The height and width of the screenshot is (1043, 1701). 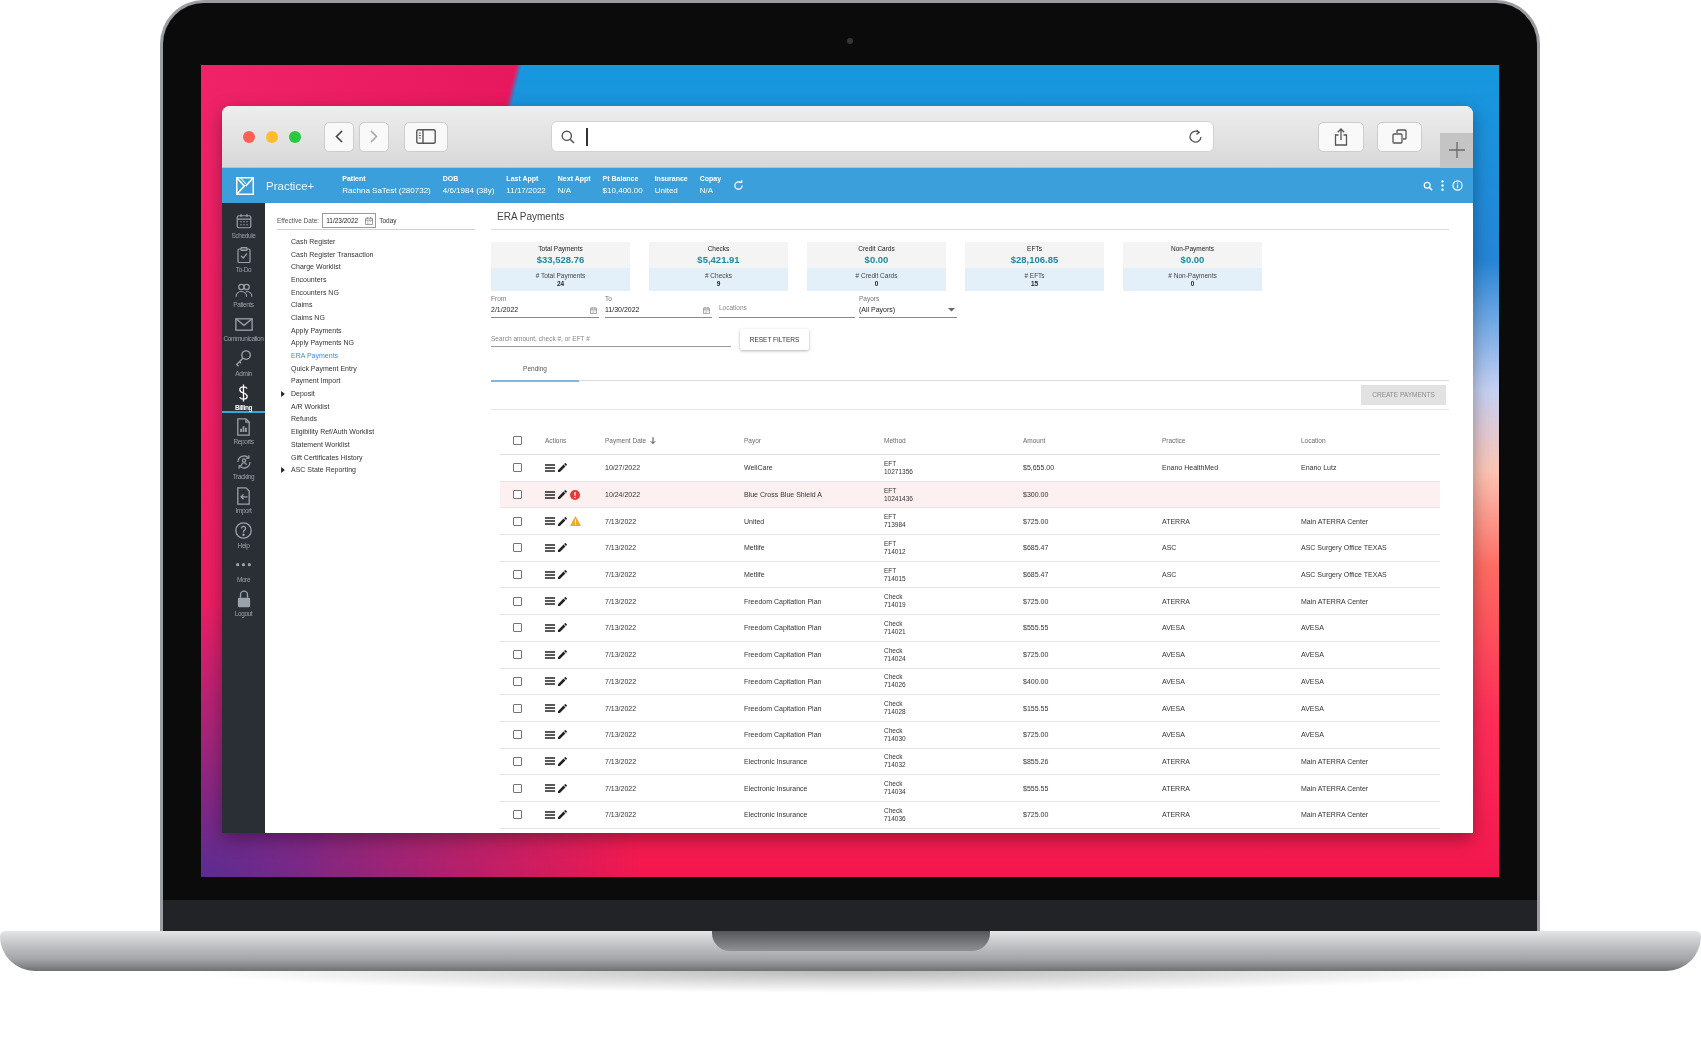 I want to click on kebab-menu-icon, so click(x=1442, y=185).